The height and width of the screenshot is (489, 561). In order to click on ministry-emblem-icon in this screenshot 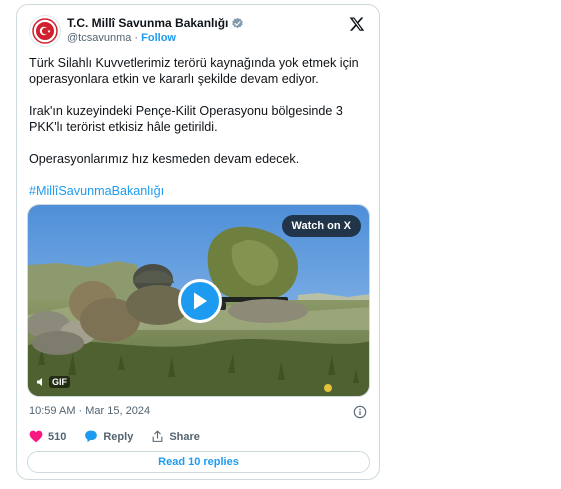, I will do `click(45, 31)`.